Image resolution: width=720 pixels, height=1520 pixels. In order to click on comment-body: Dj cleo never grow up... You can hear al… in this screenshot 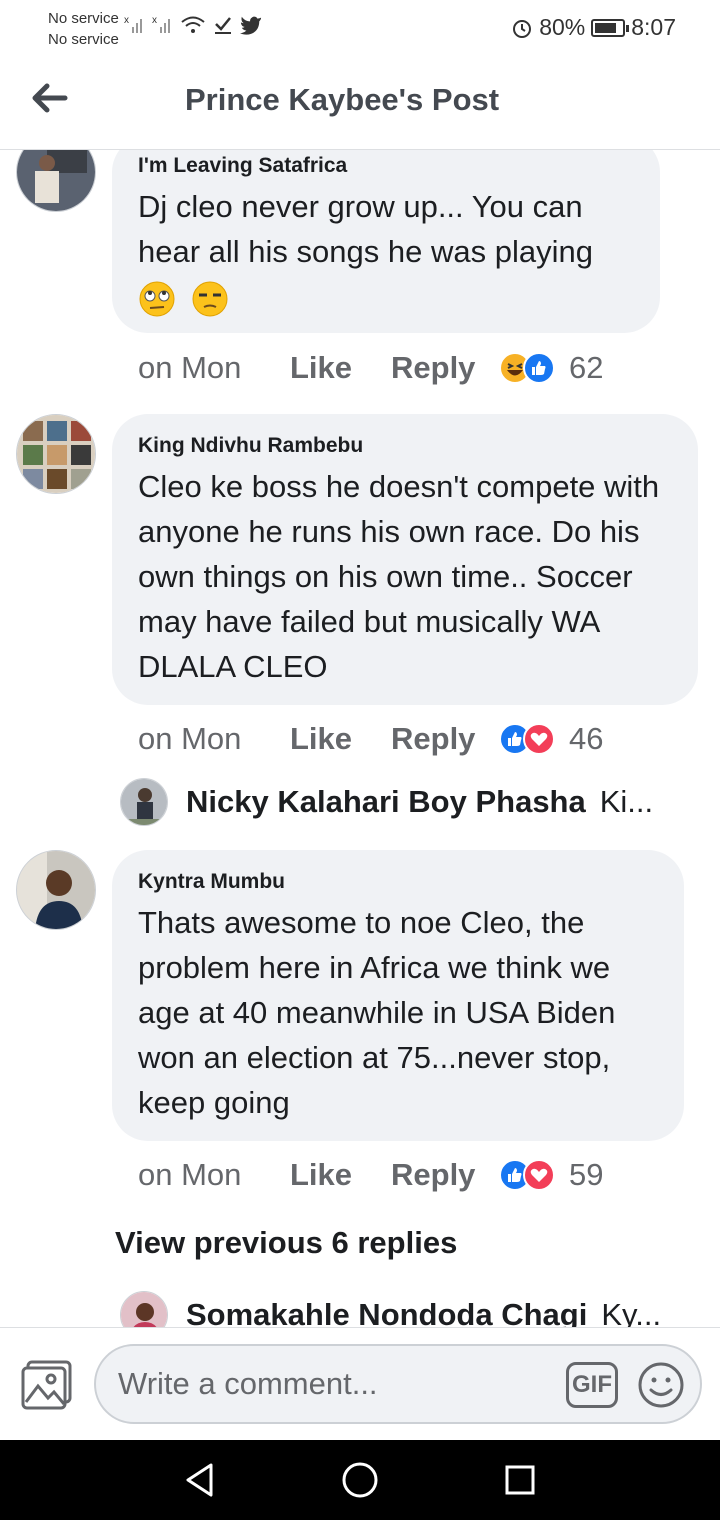, I will do `click(365, 229)`.